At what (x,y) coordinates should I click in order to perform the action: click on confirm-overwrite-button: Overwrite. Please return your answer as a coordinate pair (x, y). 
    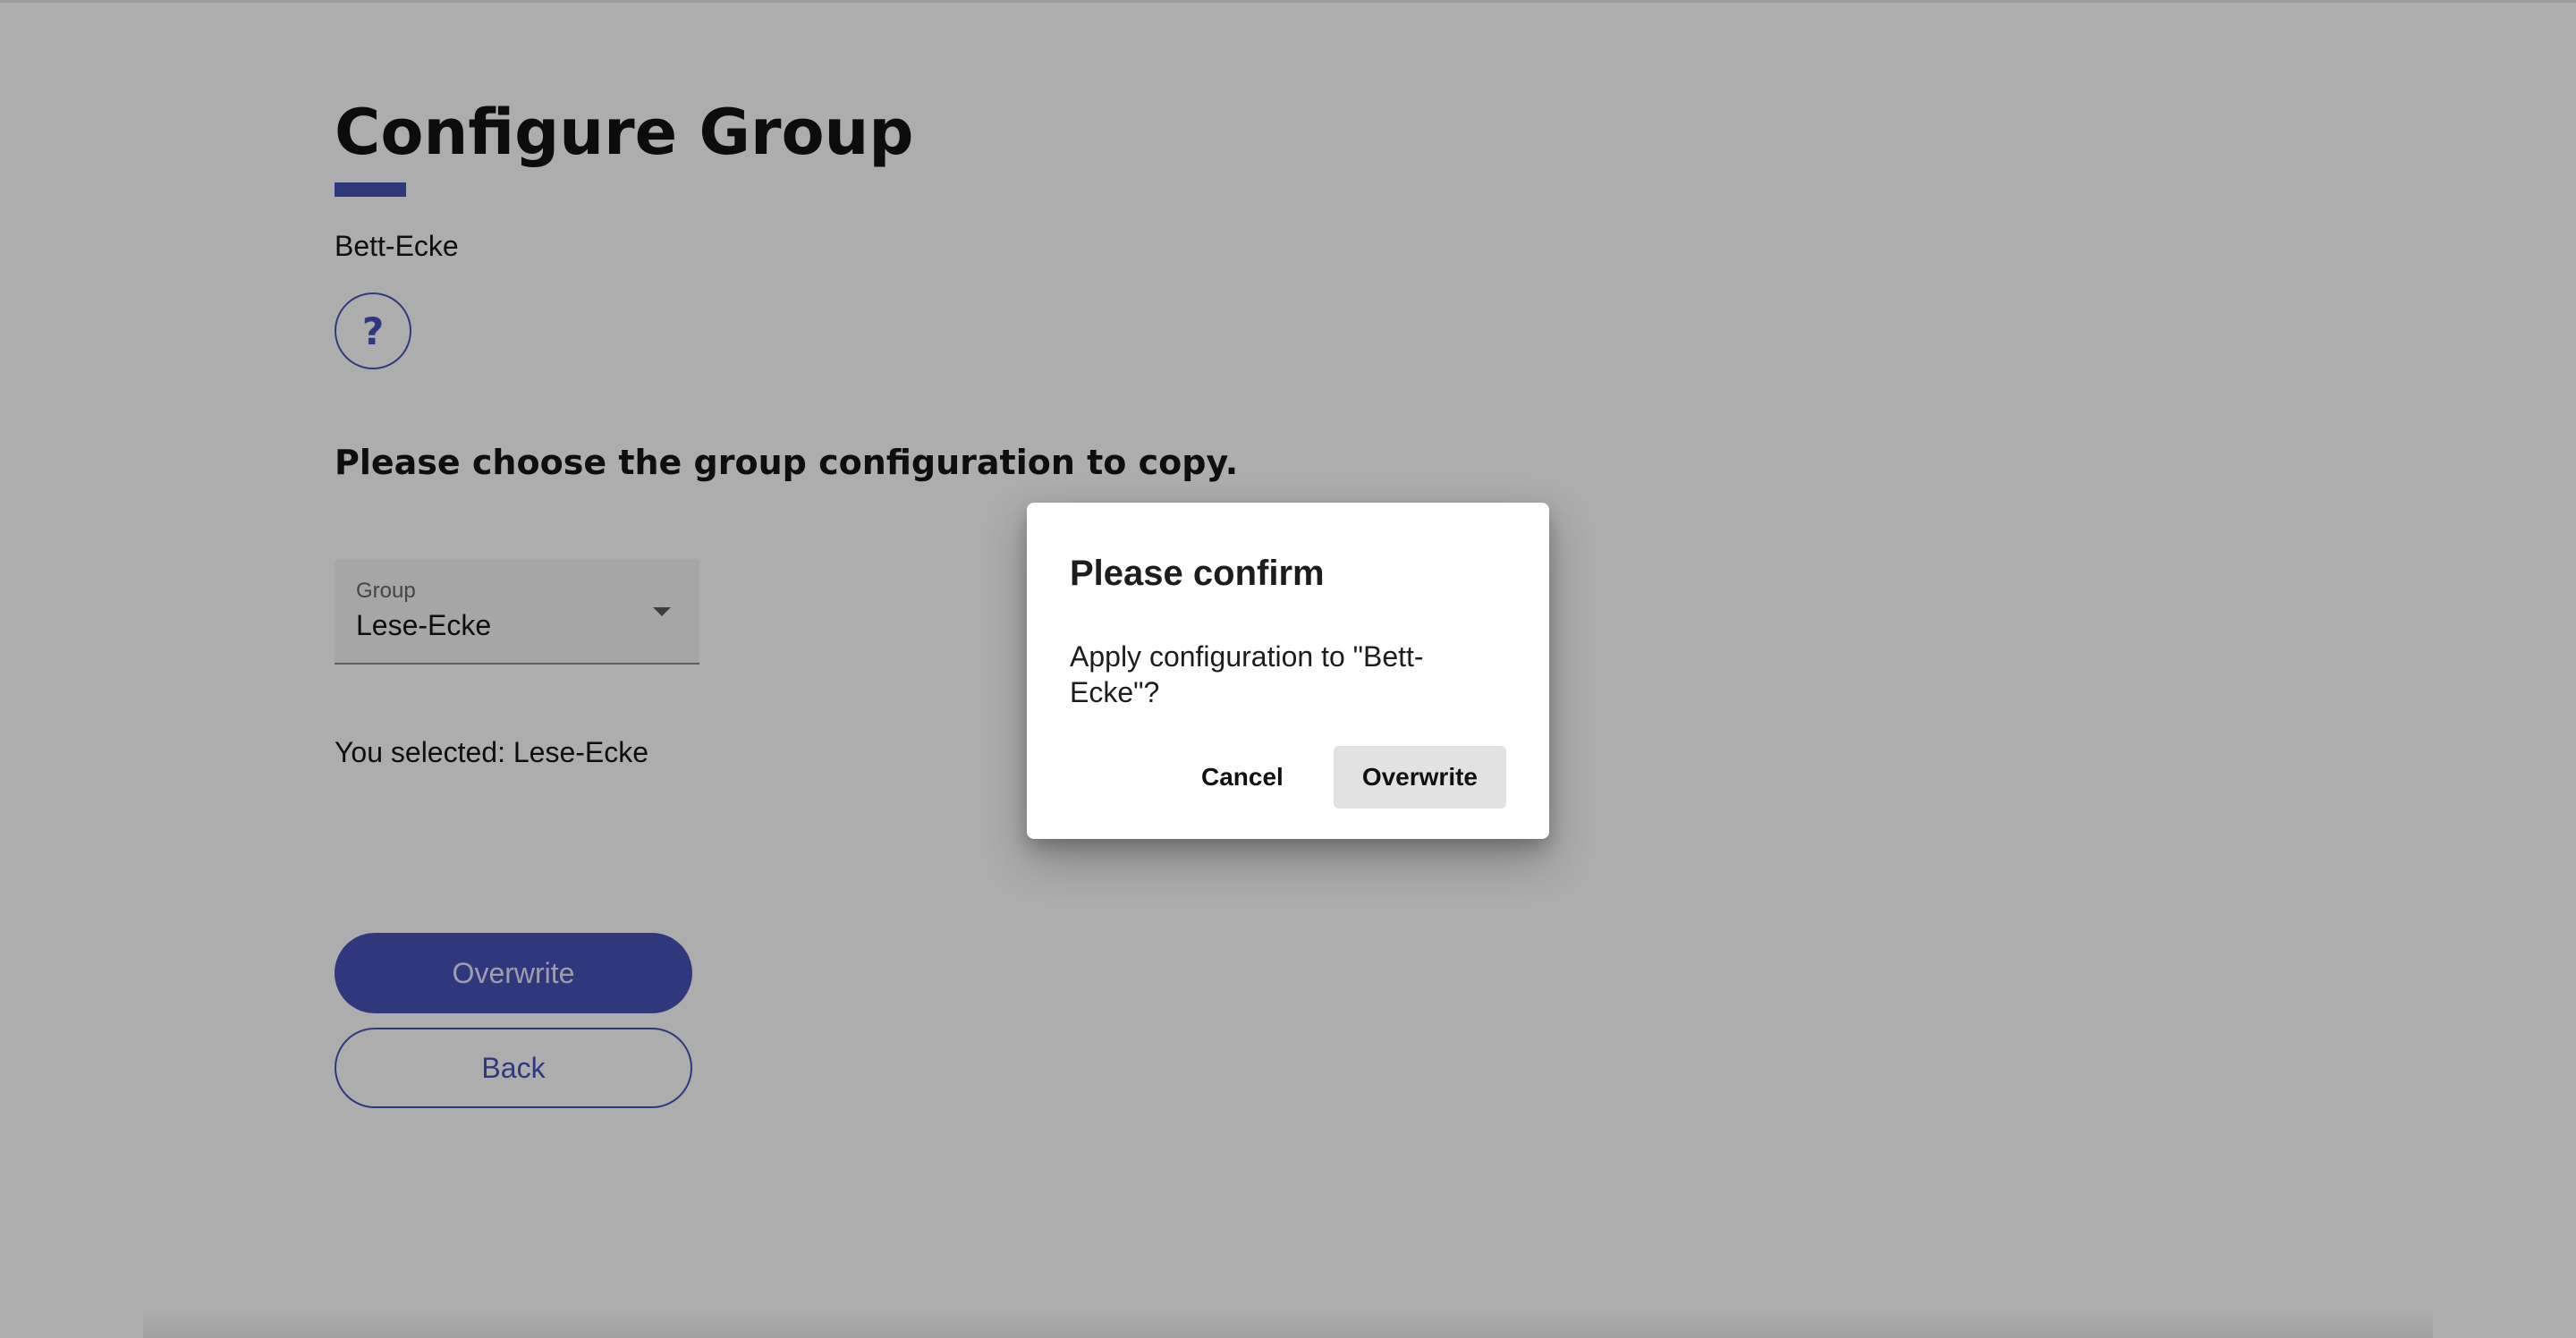
    Looking at the image, I should click on (1419, 777).